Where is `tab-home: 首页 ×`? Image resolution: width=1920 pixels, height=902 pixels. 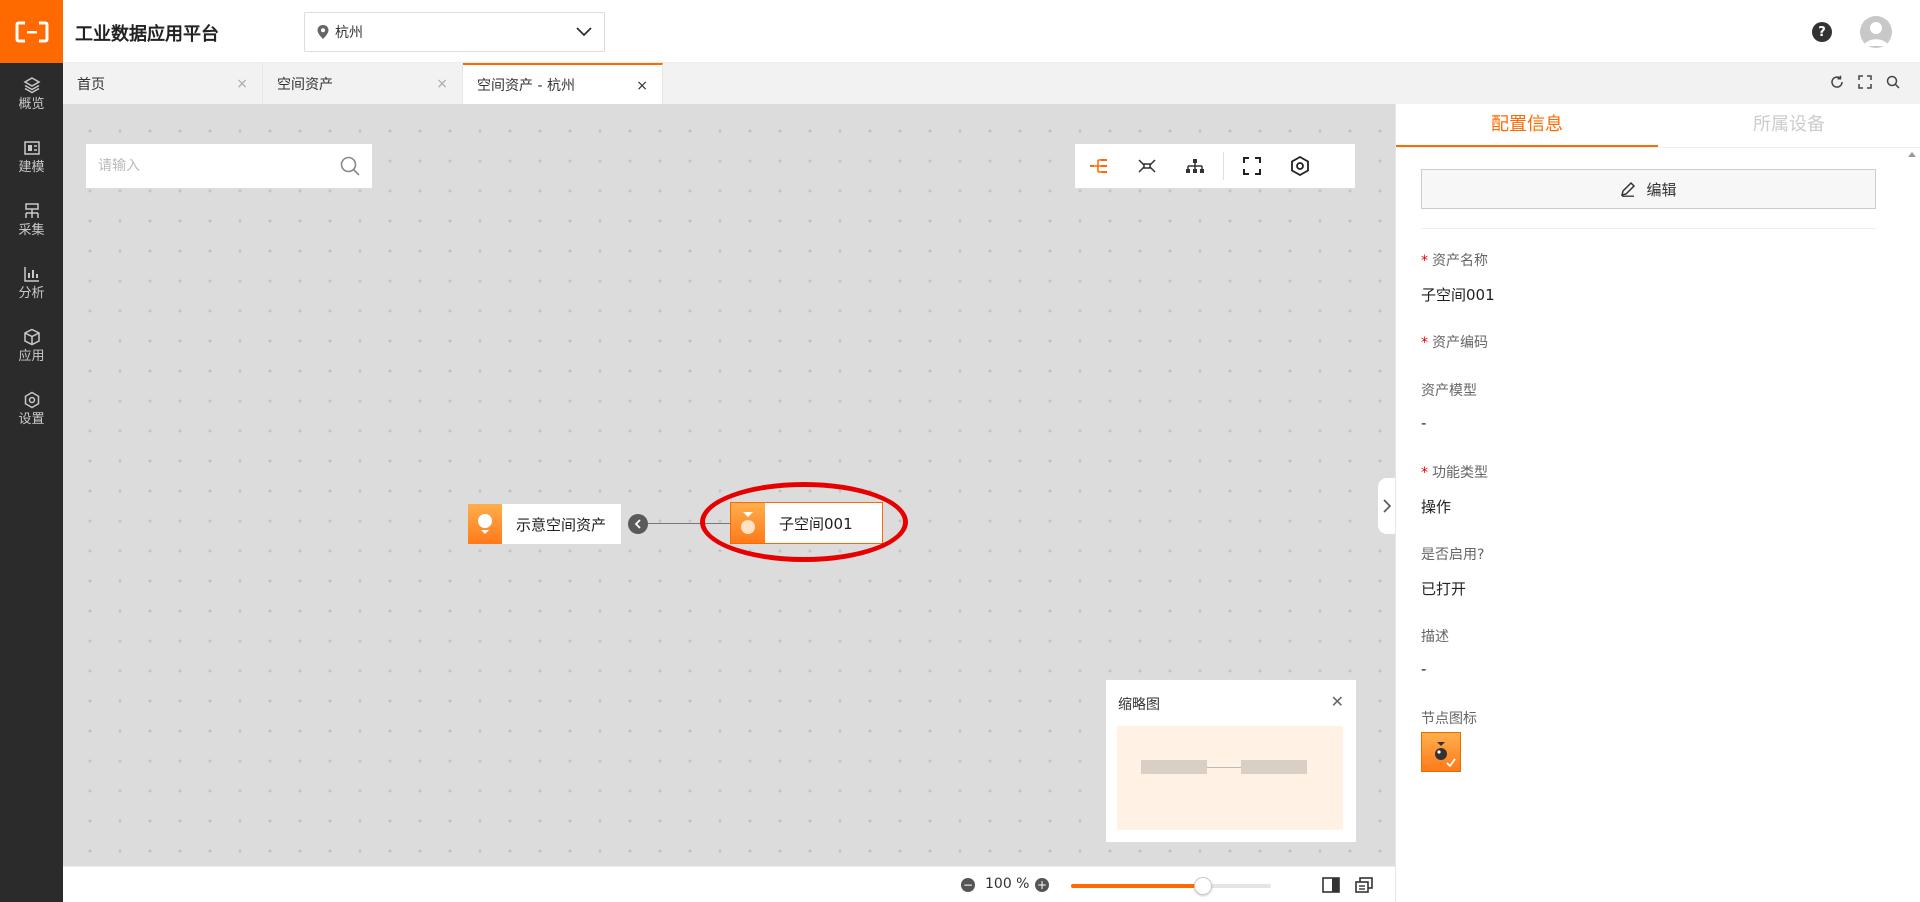
tab-home: 首页 × is located at coordinates (163, 83).